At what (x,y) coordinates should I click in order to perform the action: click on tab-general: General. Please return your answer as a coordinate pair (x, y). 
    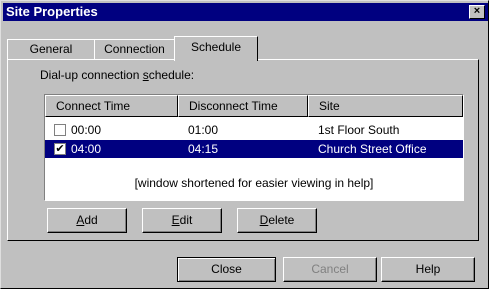
    Looking at the image, I should click on (51, 49).